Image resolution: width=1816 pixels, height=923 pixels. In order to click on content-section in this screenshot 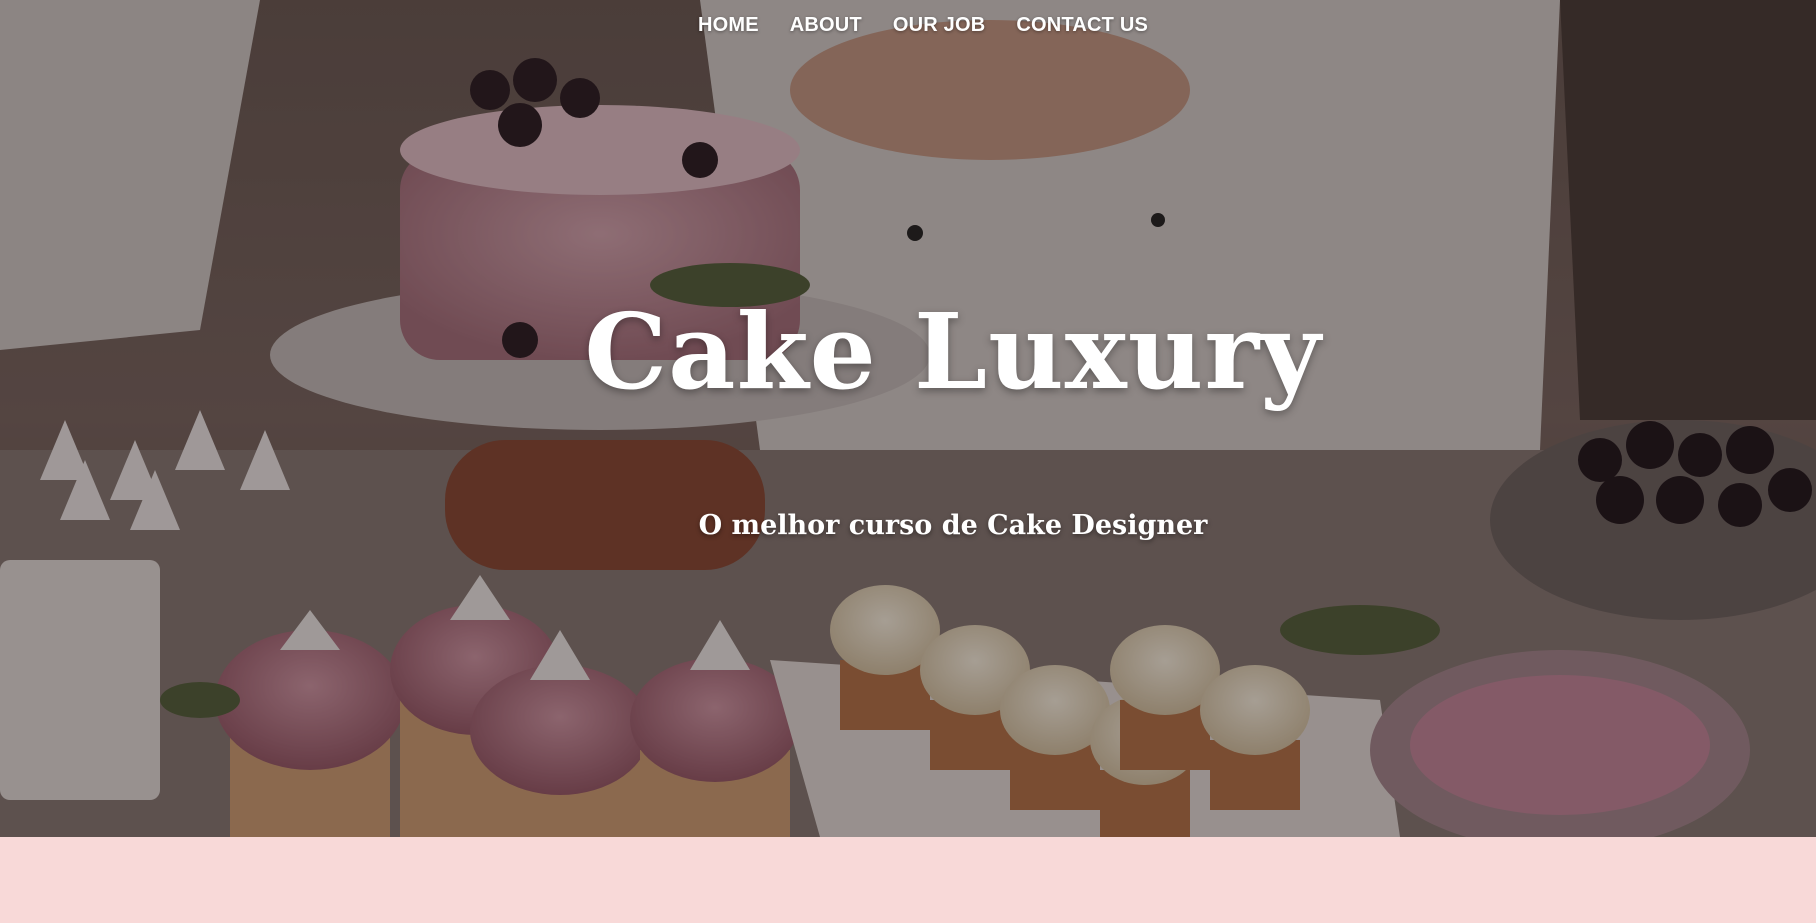, I will do `click(908, 880)`.